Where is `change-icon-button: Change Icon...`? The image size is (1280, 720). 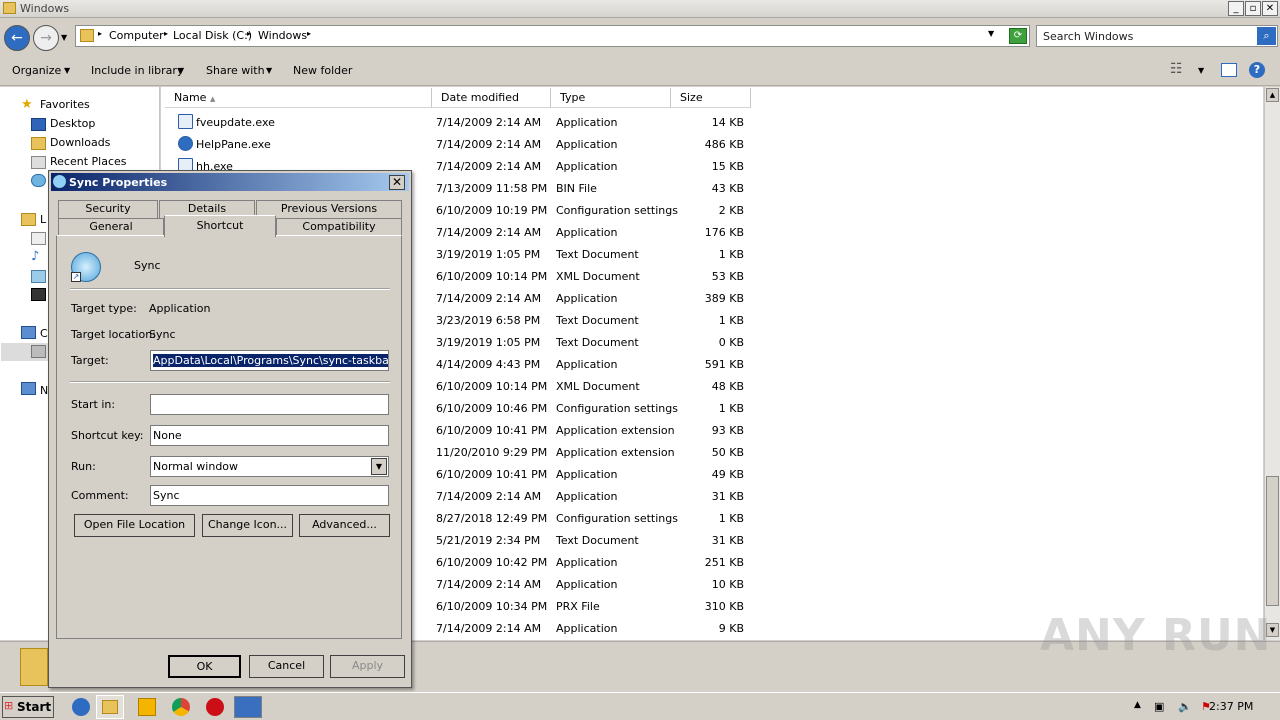
change-icon-button: Change Icon... is located at coordinates (247, 525).